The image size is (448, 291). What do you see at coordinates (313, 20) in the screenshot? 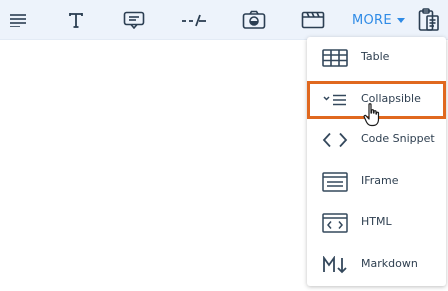
I see `video-icon` at bounding box center [313, 20].